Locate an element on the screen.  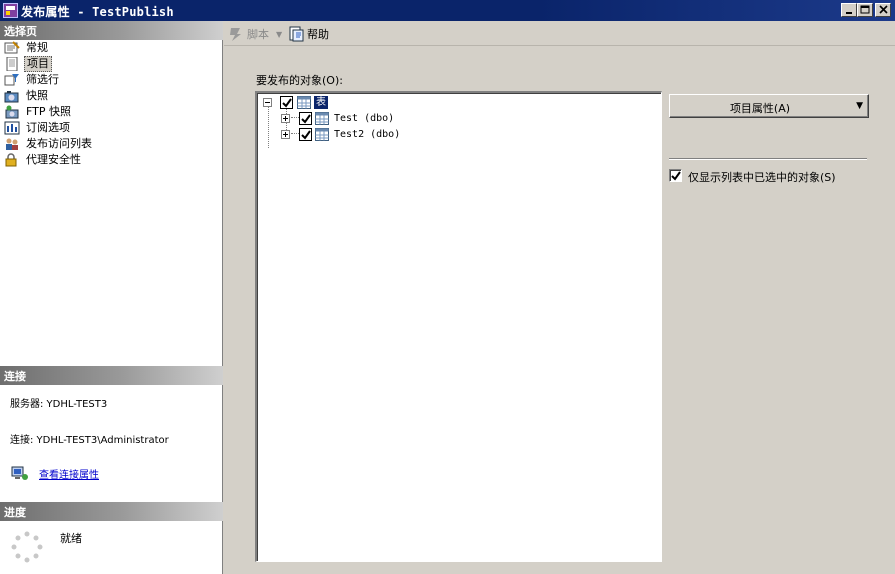
script-icon is located at coordinates (235, 34).